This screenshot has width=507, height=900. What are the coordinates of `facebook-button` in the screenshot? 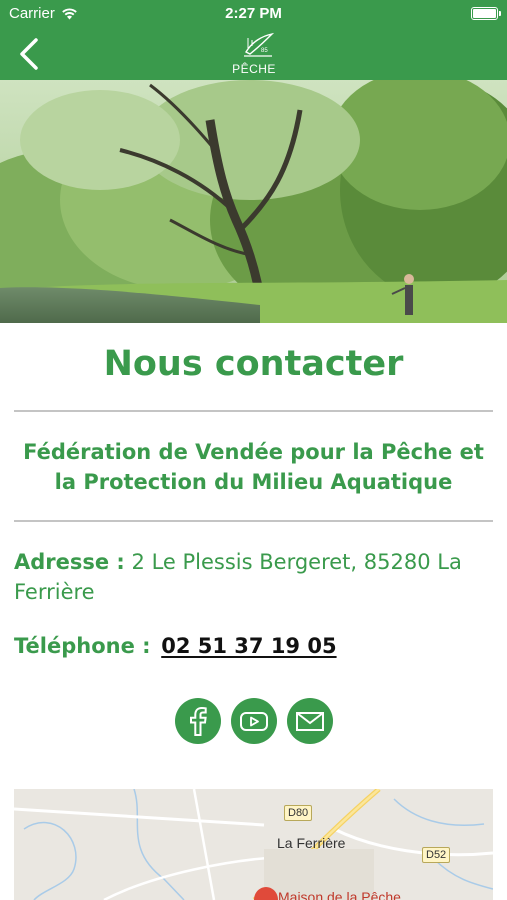 It's located at (197, 721).